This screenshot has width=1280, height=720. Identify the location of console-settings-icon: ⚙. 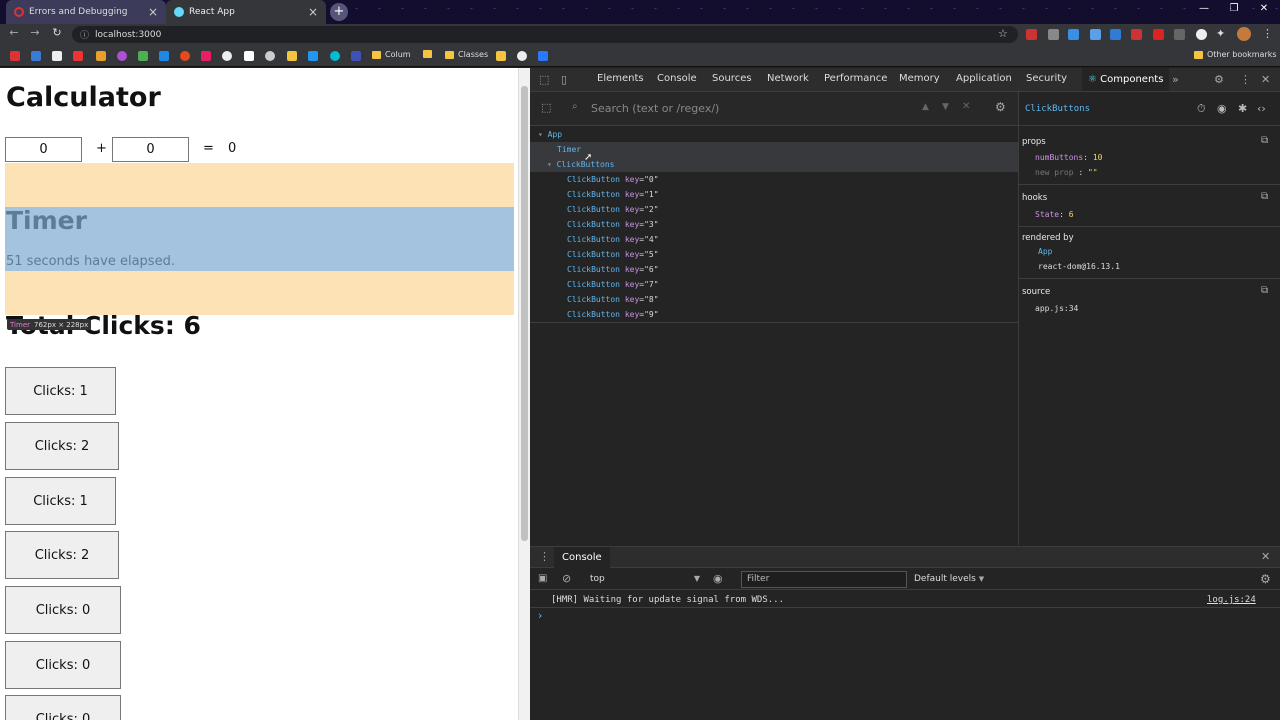
(1265, 579).